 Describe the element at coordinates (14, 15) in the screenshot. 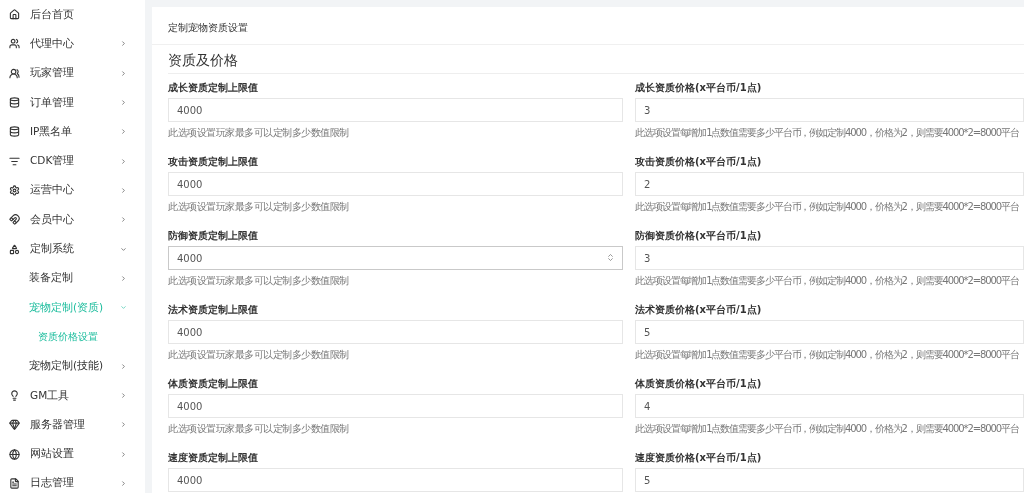

I see `home-icon` at that location.